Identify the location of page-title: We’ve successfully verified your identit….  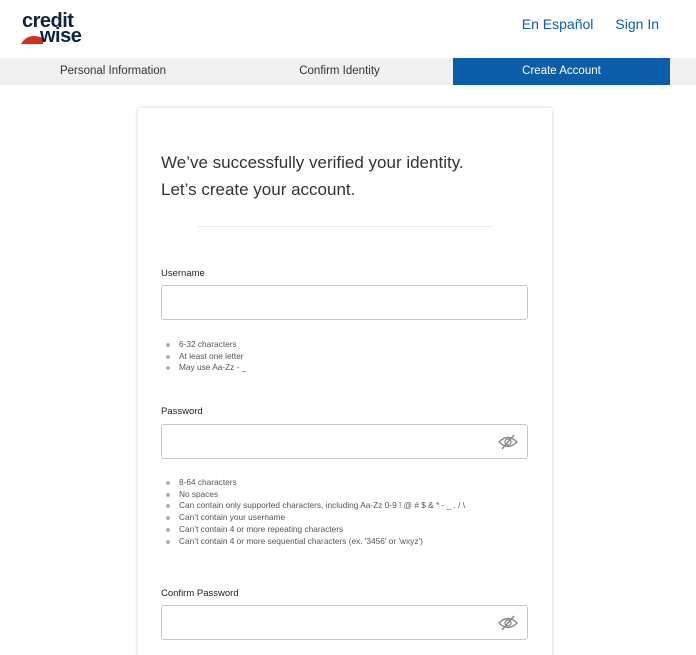
(312, 176).